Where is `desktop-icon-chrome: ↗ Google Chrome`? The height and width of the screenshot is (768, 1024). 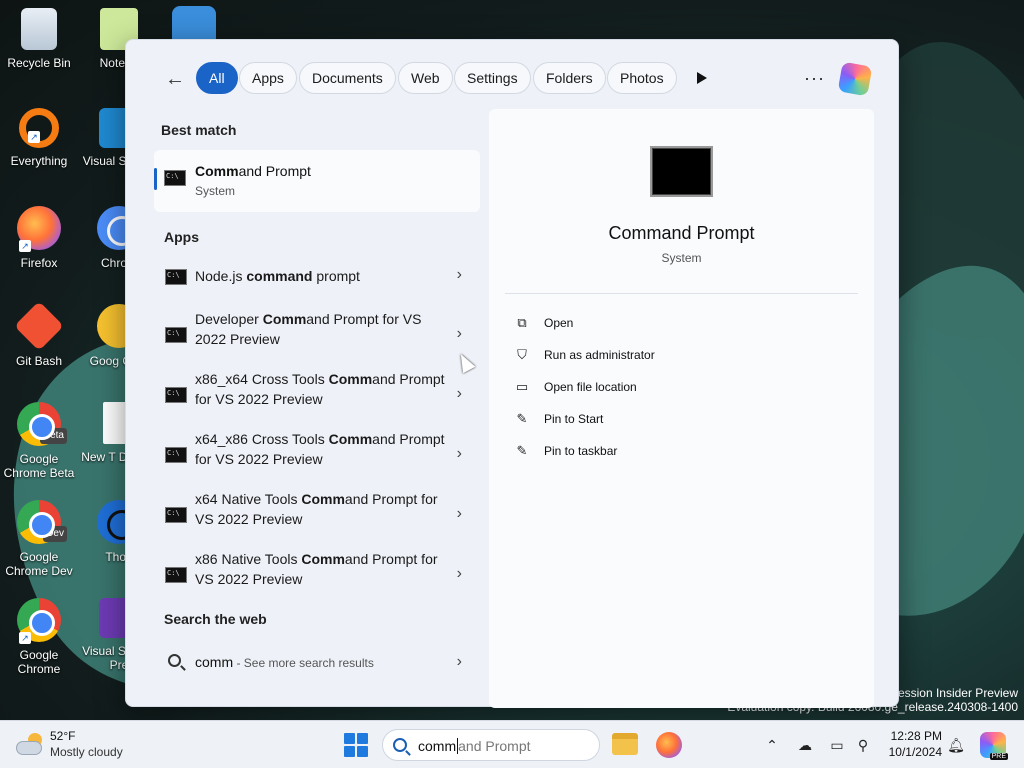
desktop-icon-chrome: ↗ Google Chrome is located at coordinates (39, 637).